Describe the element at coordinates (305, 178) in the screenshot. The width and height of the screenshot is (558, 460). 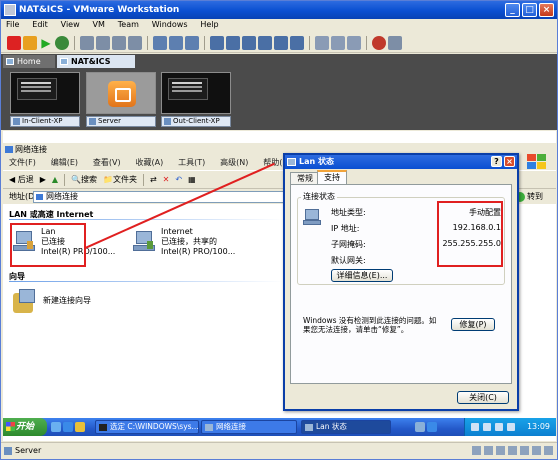
I see `tab-general: 常规` at that location.